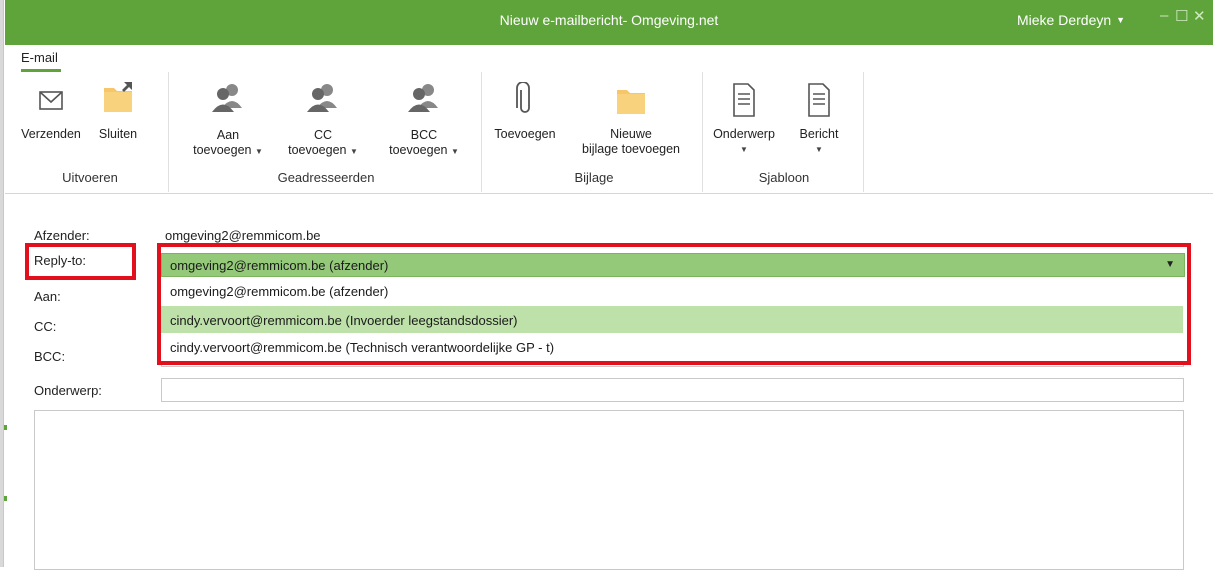 The height and width of the screenshot is (570, 1213). What do you see at coordinates (323, 120) in the screenshot?
I see `add-cc-button: CC toevoegen ▼` at bounding box center [323, 120].